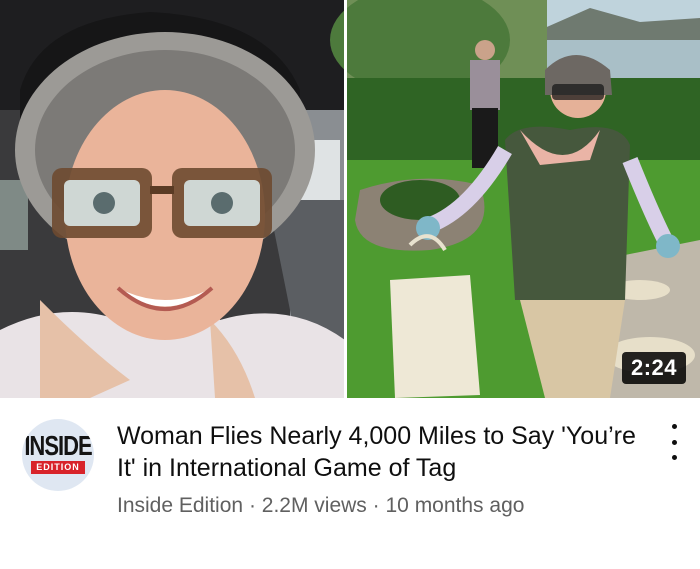 The height and width of the screenshot is (569, 700). What do you see at coordinates (455, 505) in the screenshot?
I see `upload-age: 10 months ago` at bounding box center [455, 505].